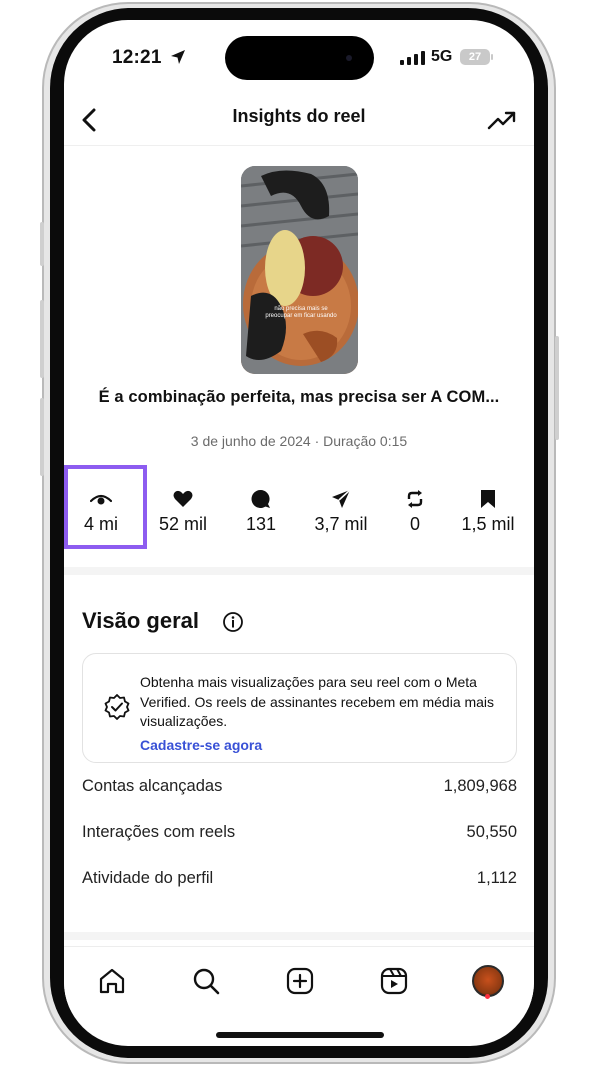 This screenshot has width=600, height=1067. Describe the element at coordinates (42, 339) in the screenshot. I see `volume-up-button` at that location.